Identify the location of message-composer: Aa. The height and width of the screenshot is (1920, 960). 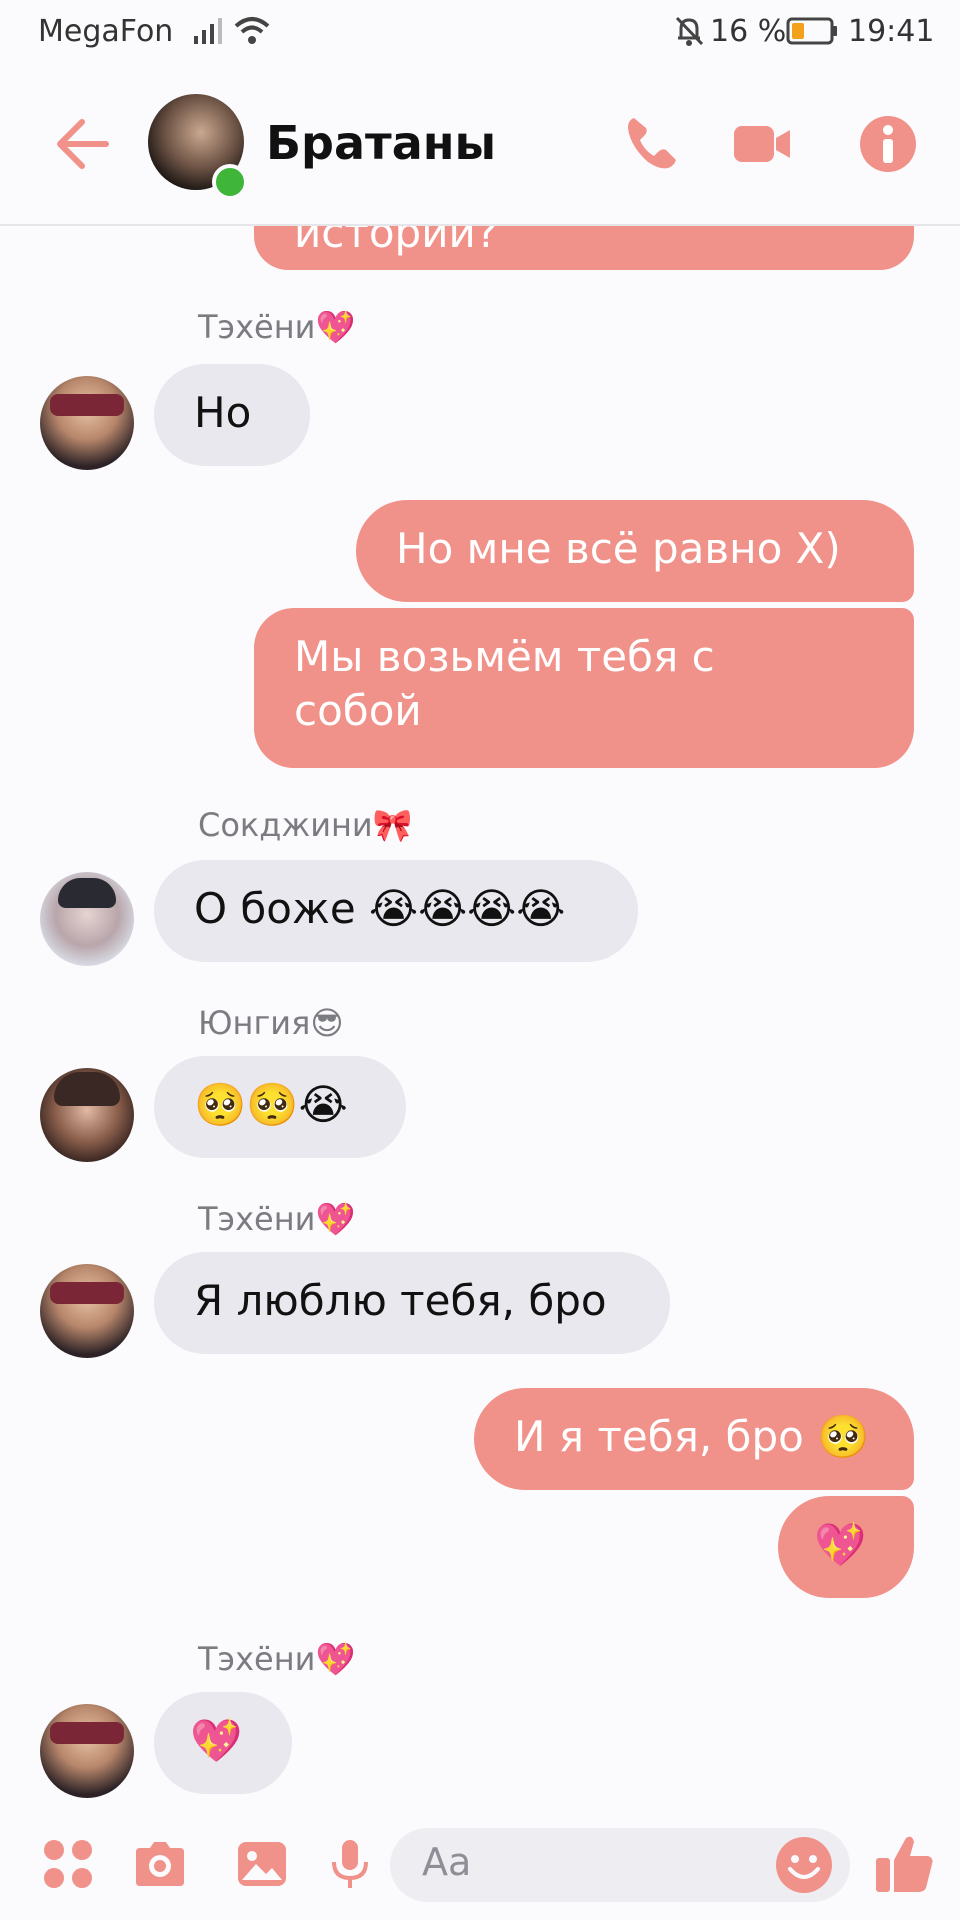
(480, 1865).